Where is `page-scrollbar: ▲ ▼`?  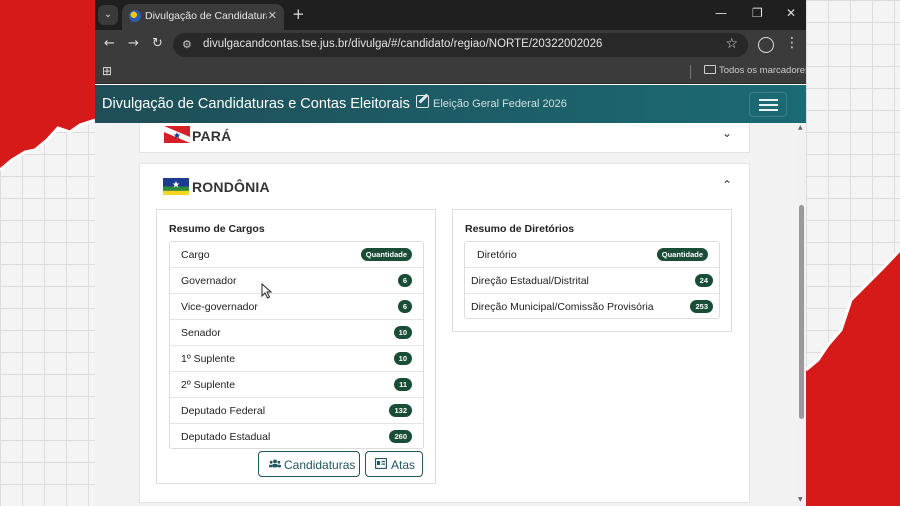
page-scrollbar: ▲ ▼ is located at coordinates (801, 314).